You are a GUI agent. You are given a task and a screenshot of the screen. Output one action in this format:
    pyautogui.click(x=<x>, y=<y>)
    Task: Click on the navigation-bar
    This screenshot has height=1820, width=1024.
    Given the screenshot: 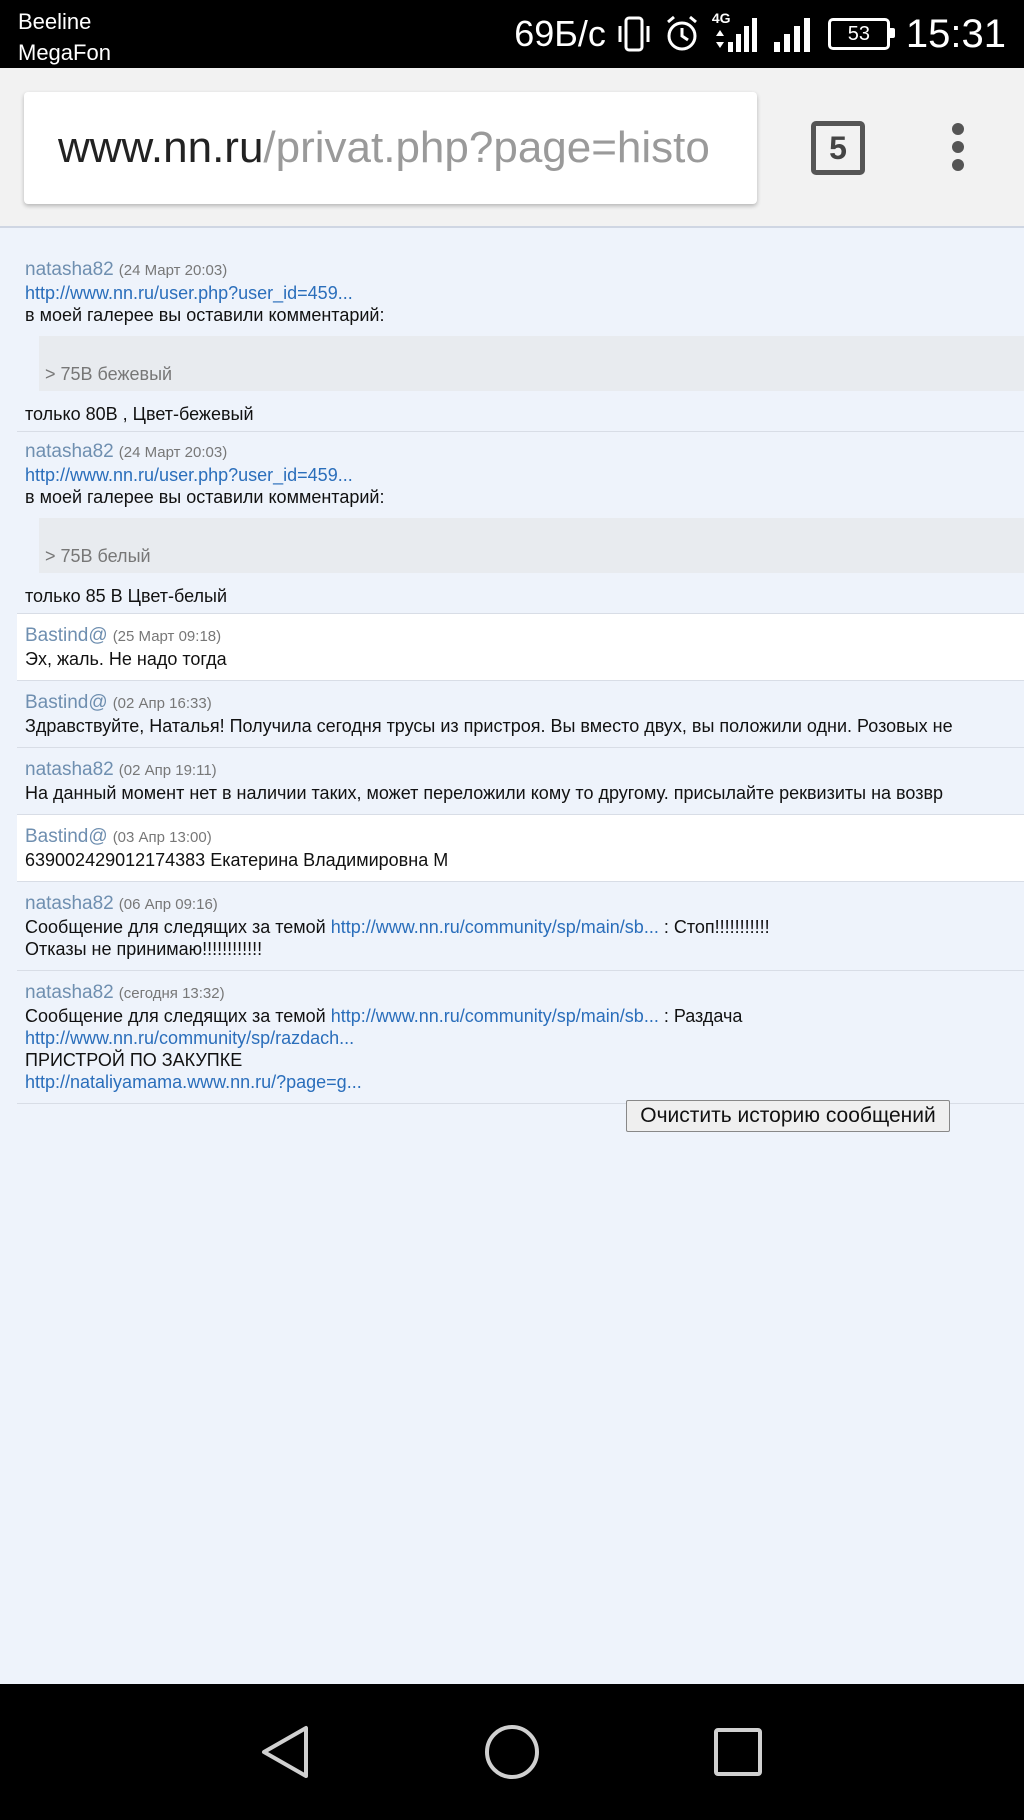 What is the action you would take?
    pyautogui.click(x=512, y=1752)
    